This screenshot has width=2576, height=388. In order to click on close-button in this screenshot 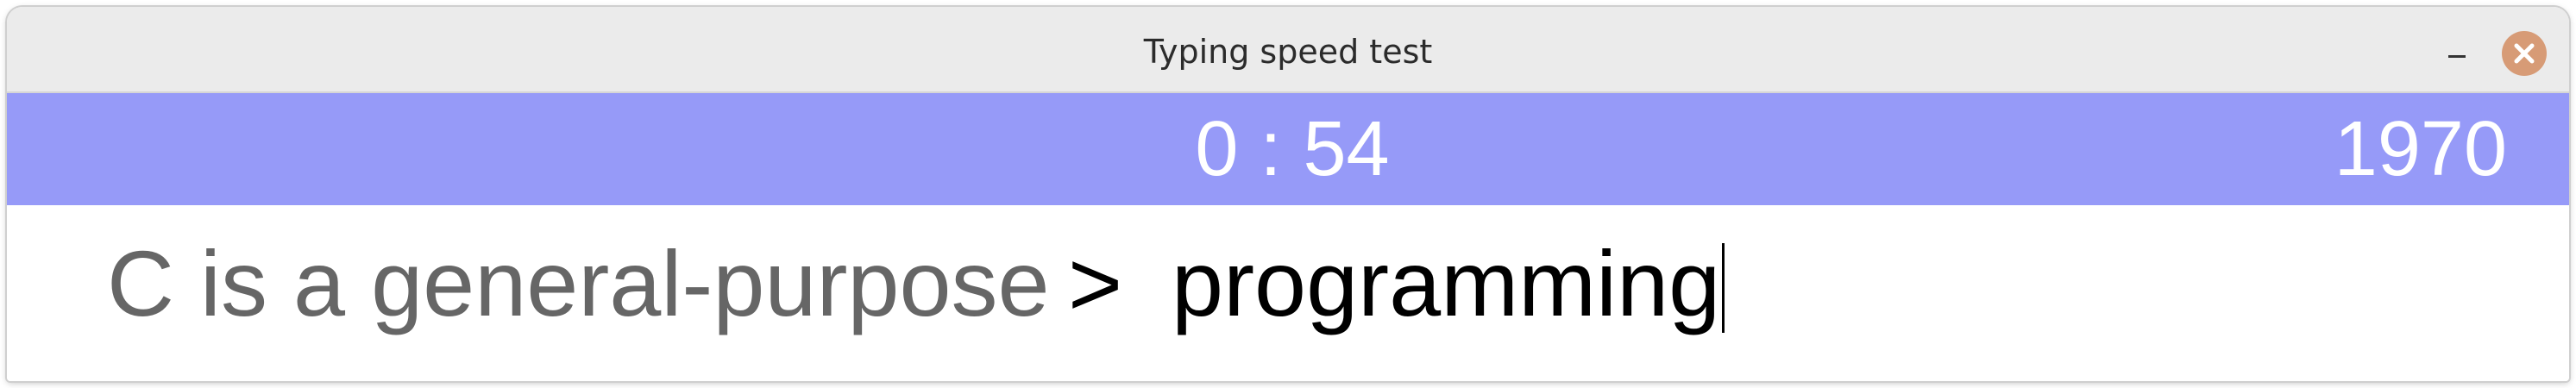, I will do `click(2524, 53)`.